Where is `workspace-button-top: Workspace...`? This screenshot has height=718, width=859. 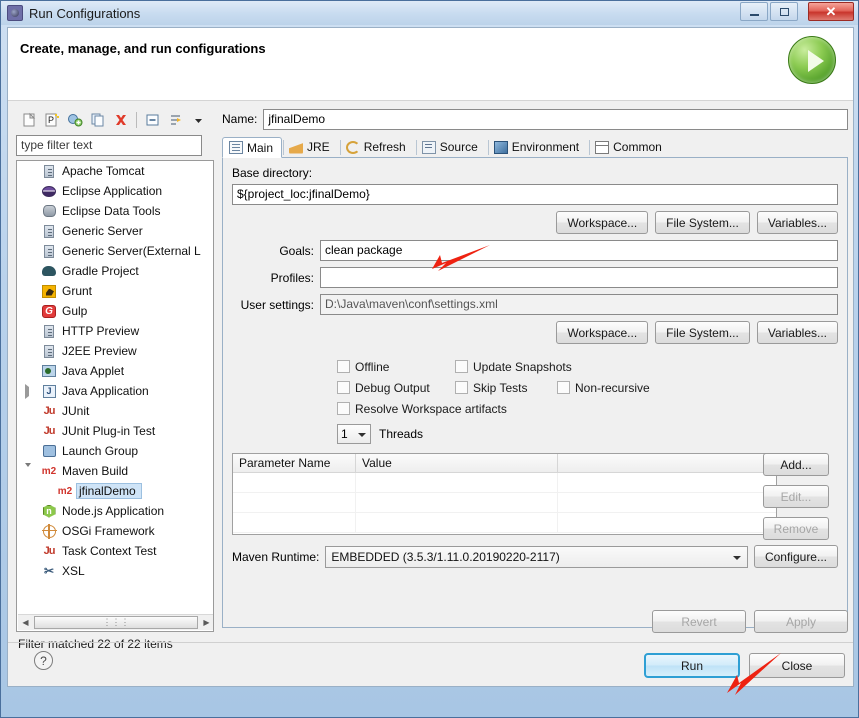
workspace-button-top: Workspace... is located at coordinates (602, 222).